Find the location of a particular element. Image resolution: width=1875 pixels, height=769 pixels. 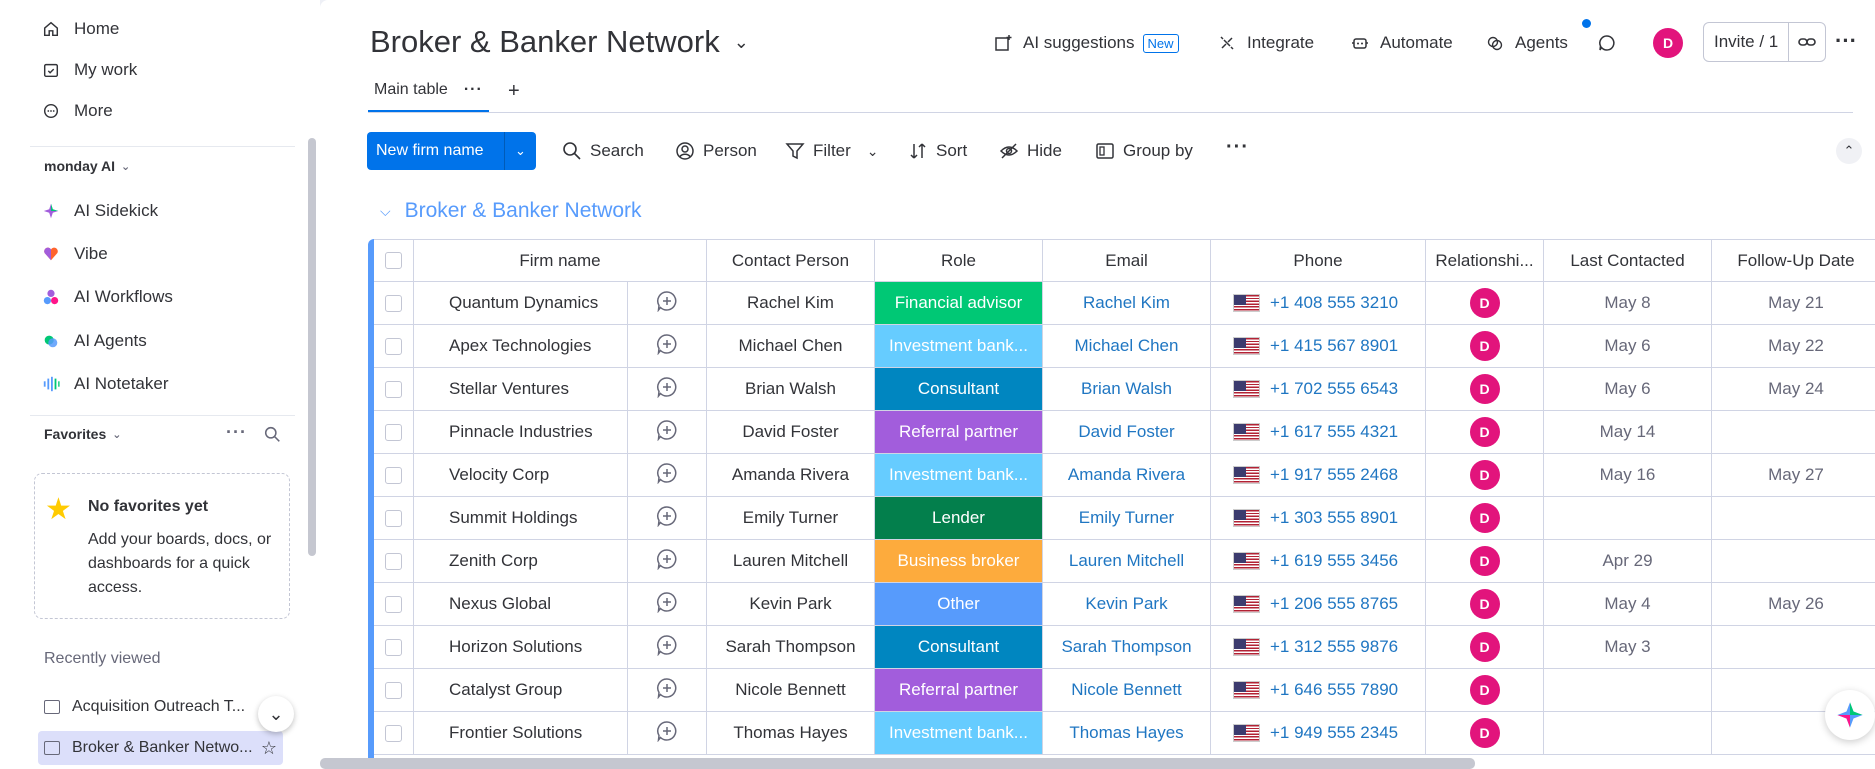

phone-cell: +1 917 555 2468 is located at coordinates (1318, 475).